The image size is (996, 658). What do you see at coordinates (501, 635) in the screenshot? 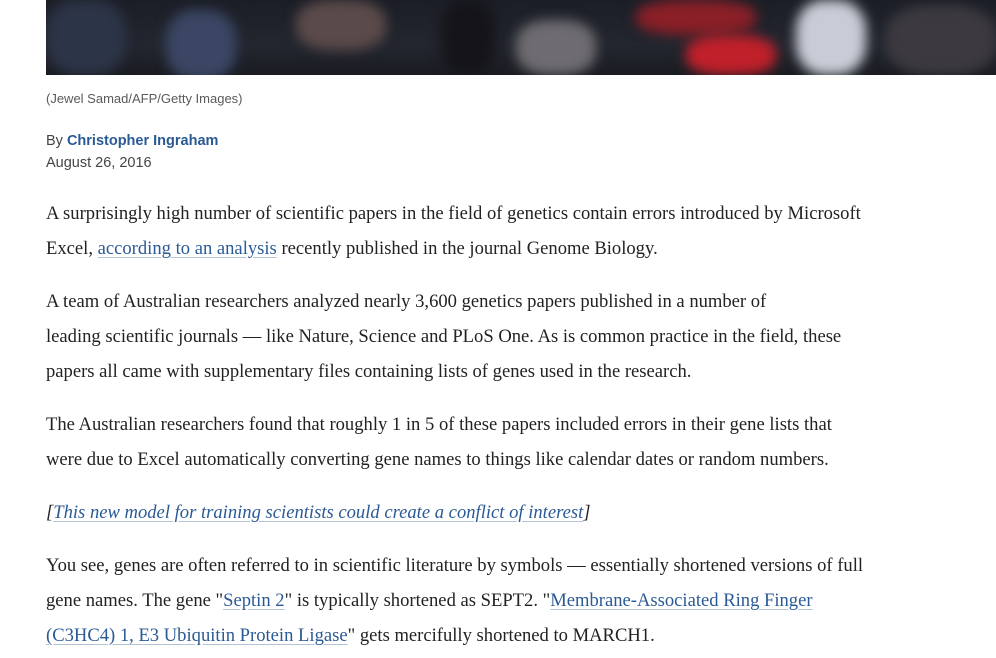
I see `paragraph-text: " gets mercifully shortened to MARCH1.` at bounding box center [501, 635].